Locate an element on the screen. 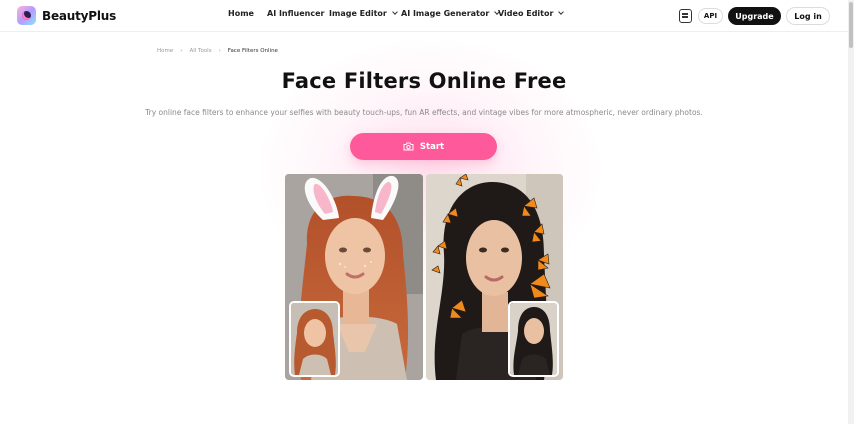 The height and width of the screenshot is (424, 854). nav-video-editor-label: Video Editor is located at coordinates (526, 13).